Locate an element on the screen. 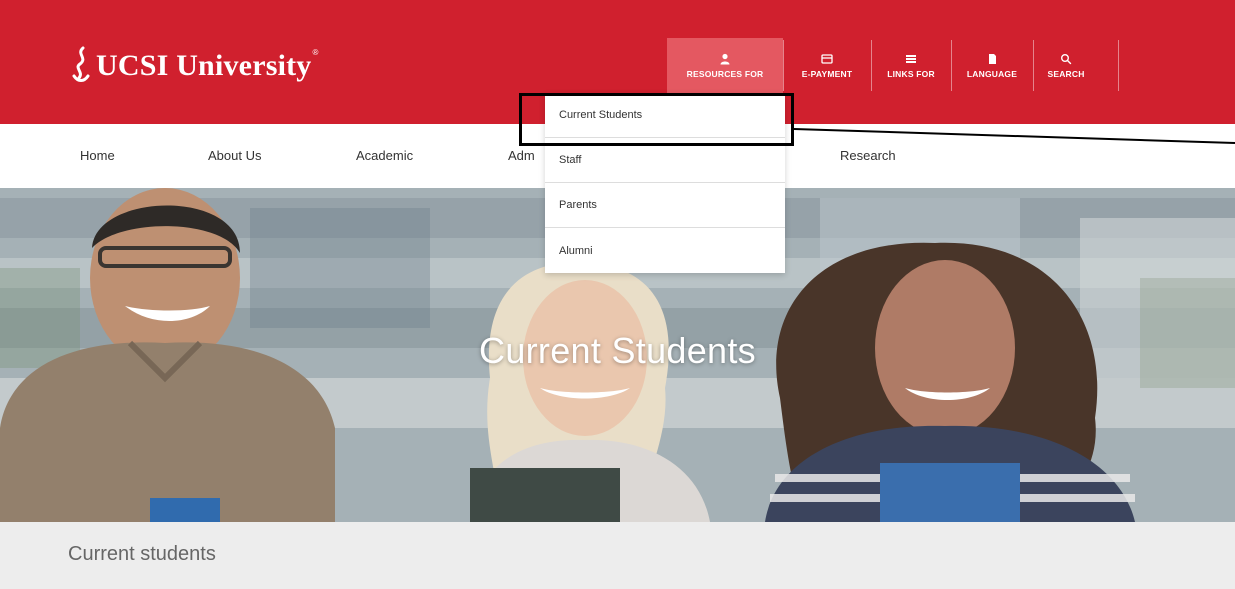 The image size is (1235, 589). page-title: Current students is located at coordinates (142, 554).